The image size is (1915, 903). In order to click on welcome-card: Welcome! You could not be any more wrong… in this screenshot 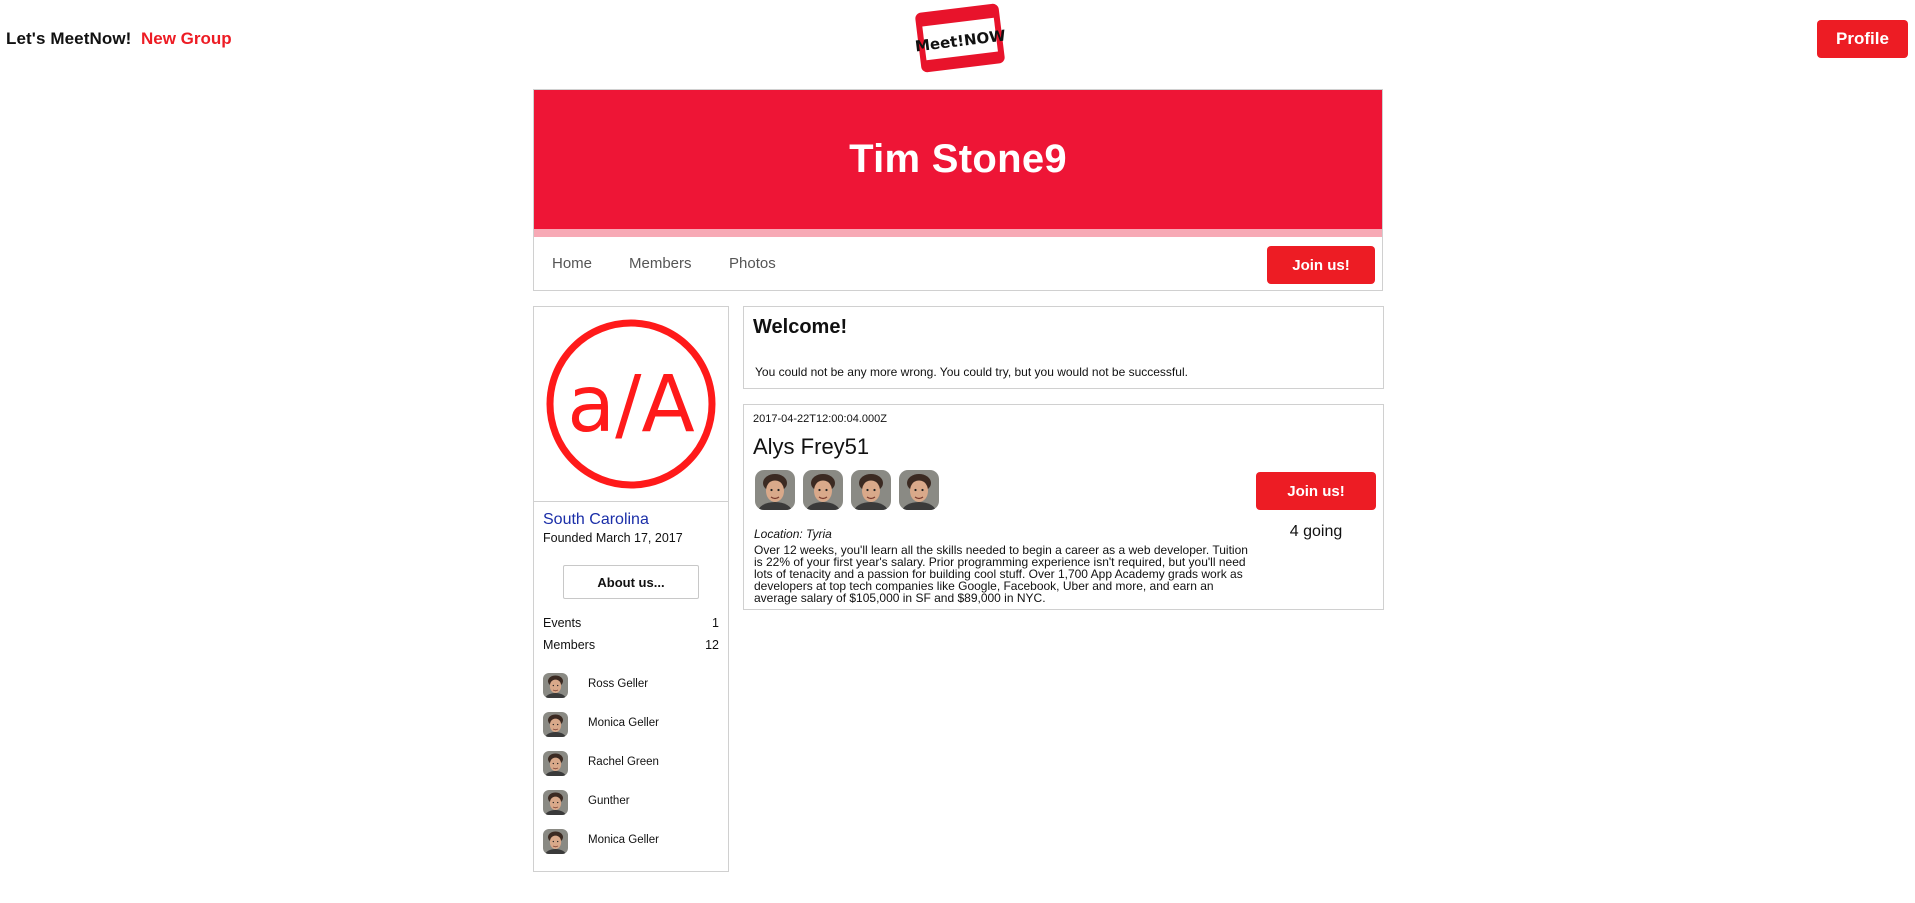, I will do `click(1063, 347)`.